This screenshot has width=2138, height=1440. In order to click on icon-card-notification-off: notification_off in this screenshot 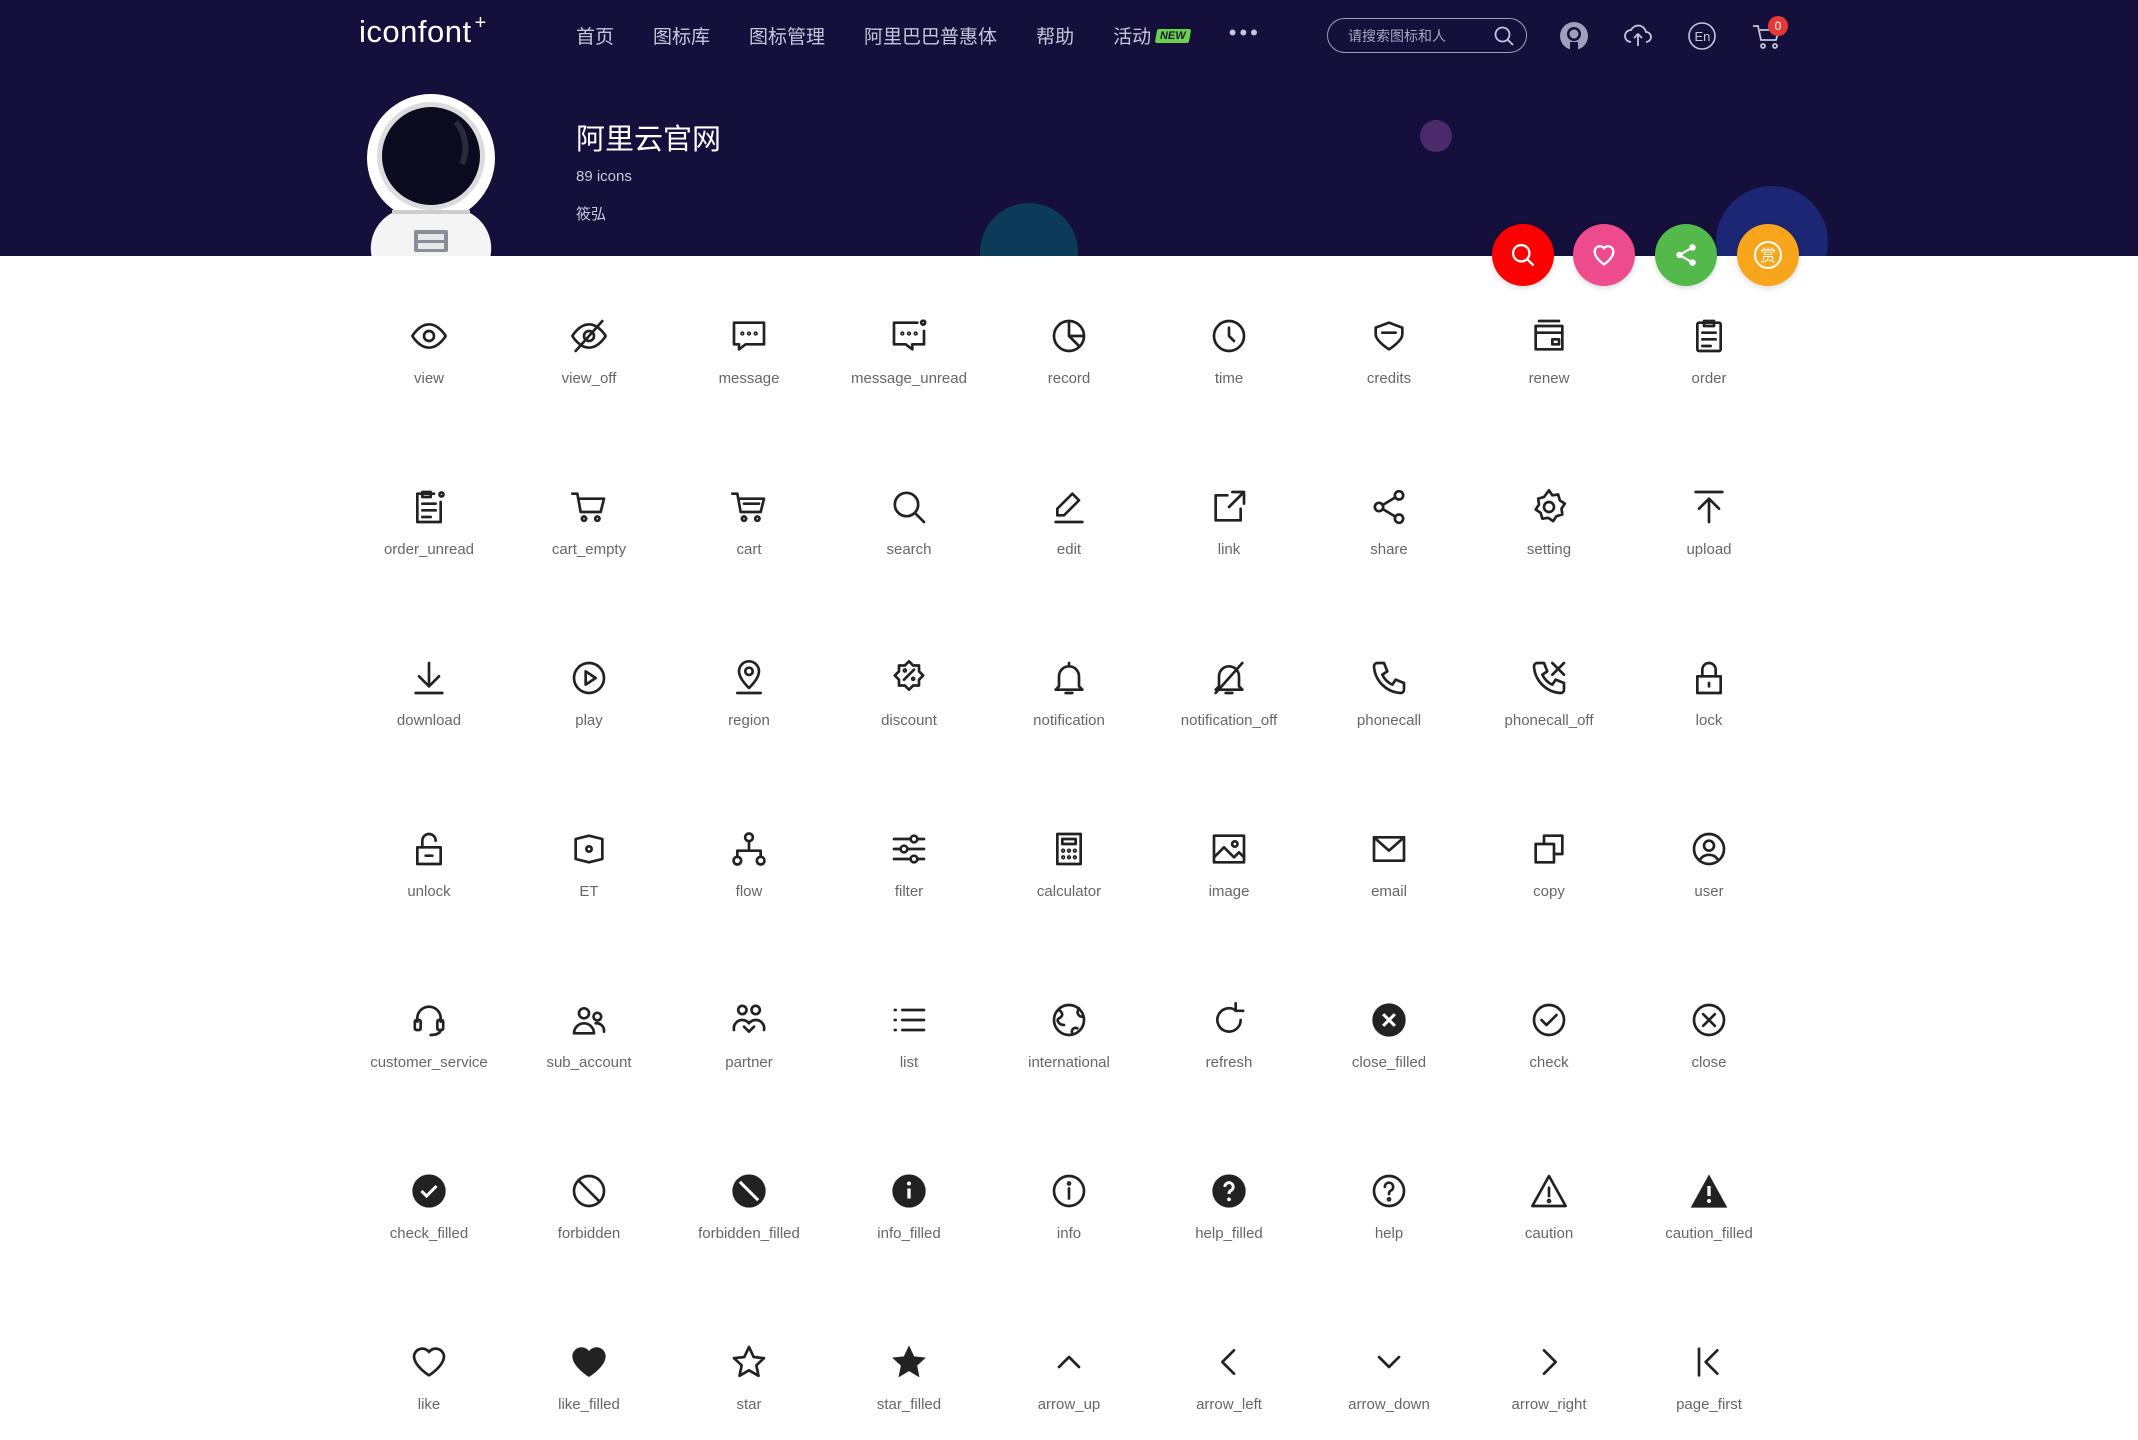, I will do `click(1229, 727)`.